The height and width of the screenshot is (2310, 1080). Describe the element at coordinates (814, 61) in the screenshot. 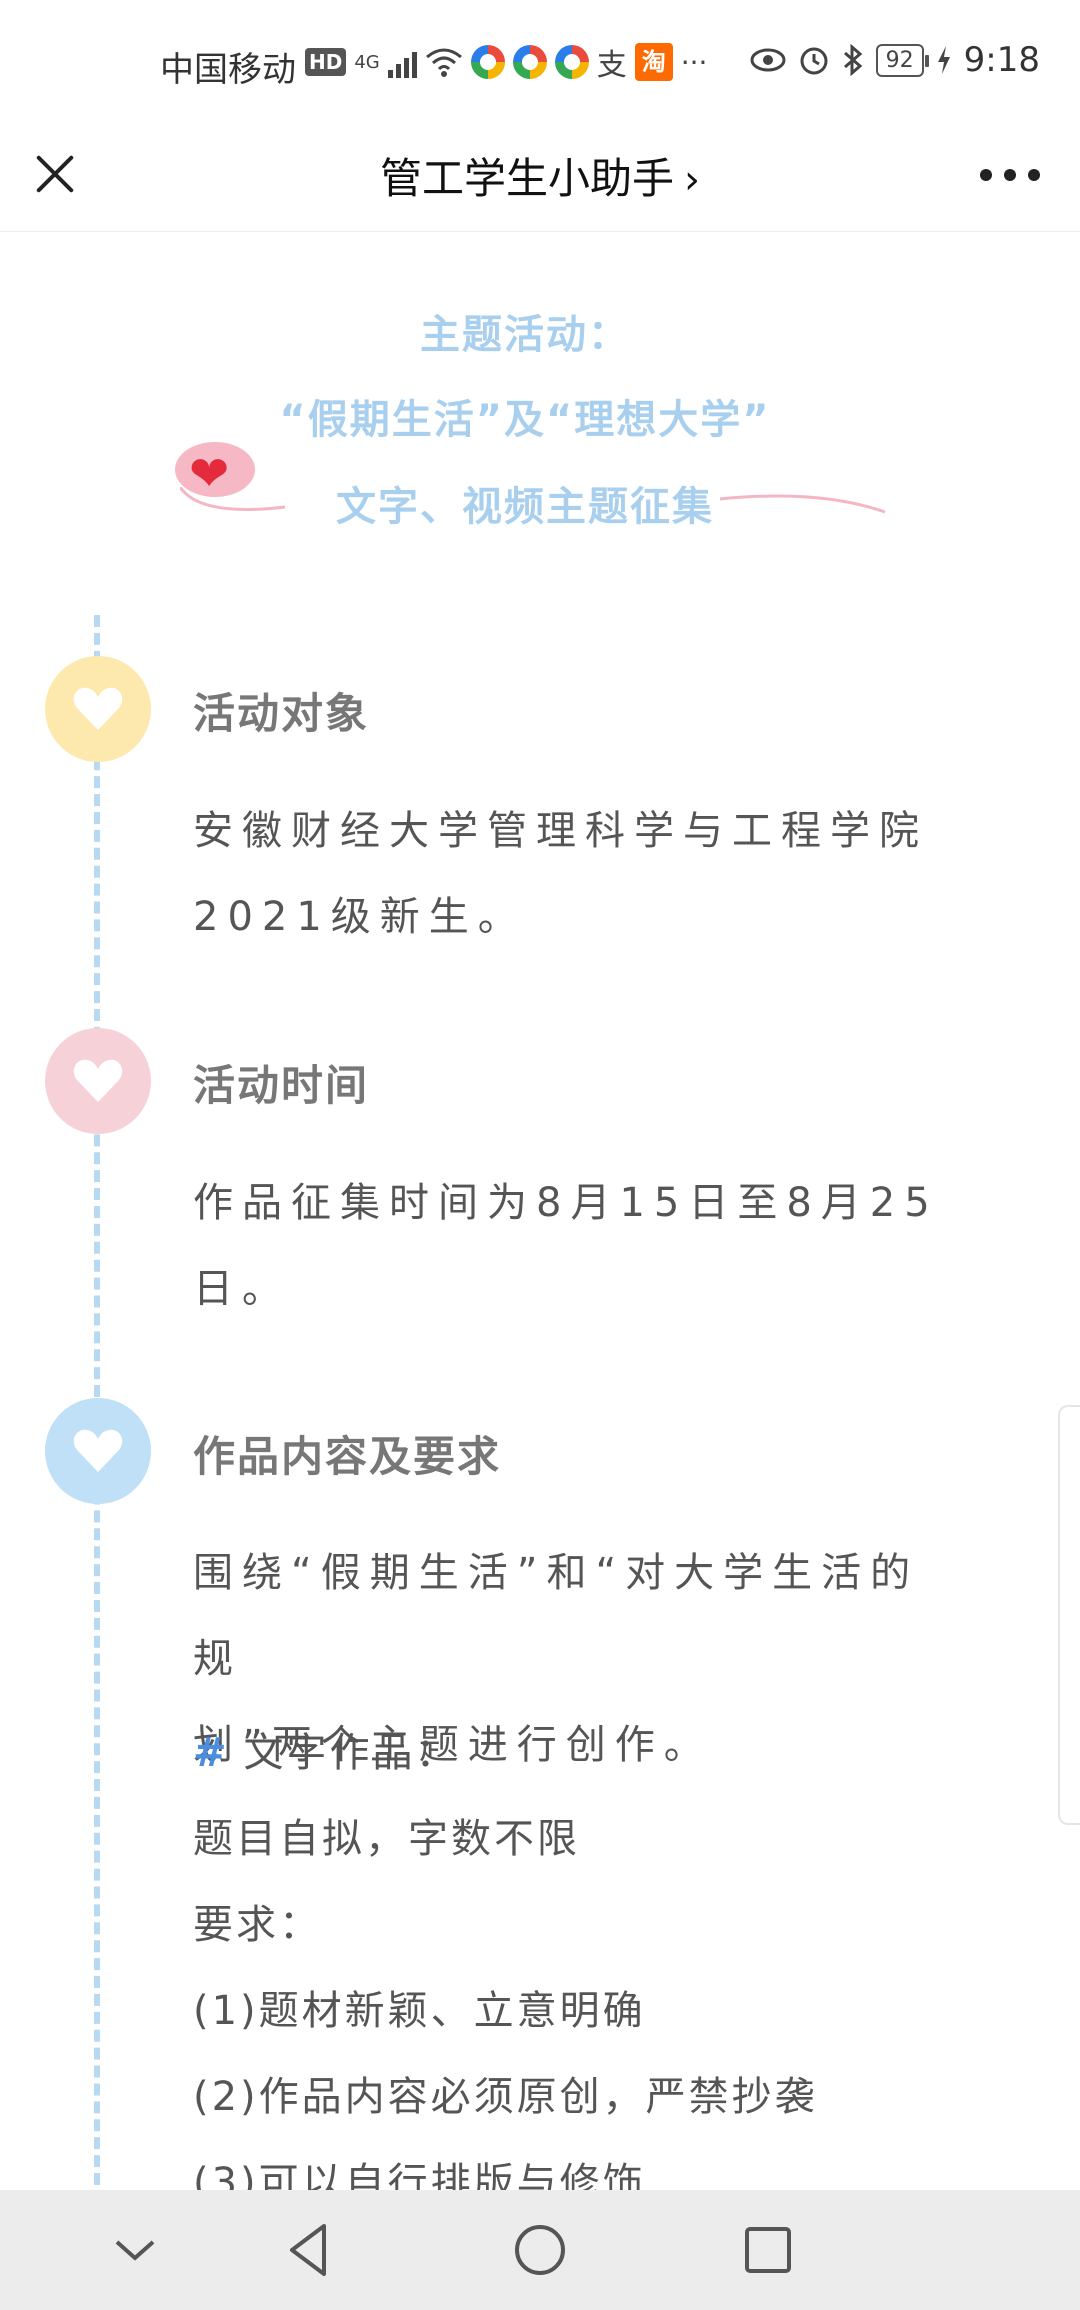

I see `alarm-icon` at that location.